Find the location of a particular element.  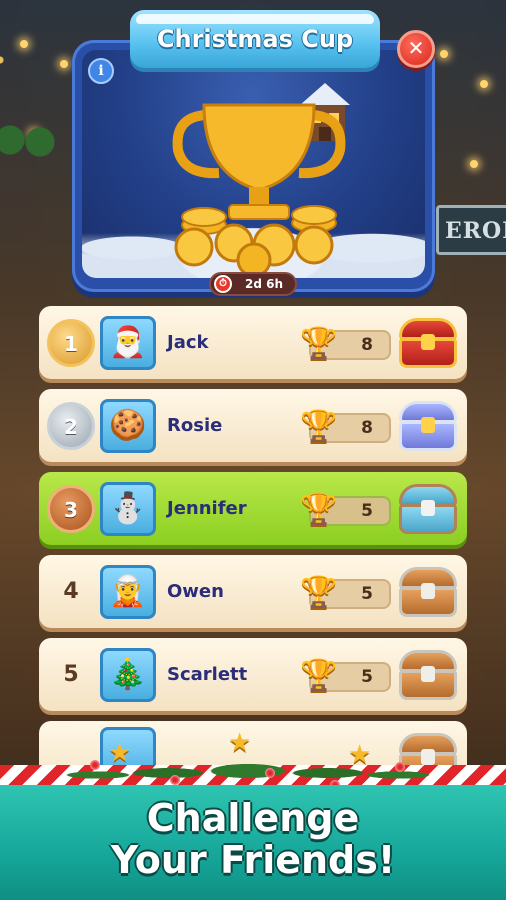

rank-number: 4 is located at coordinates (71, 591).